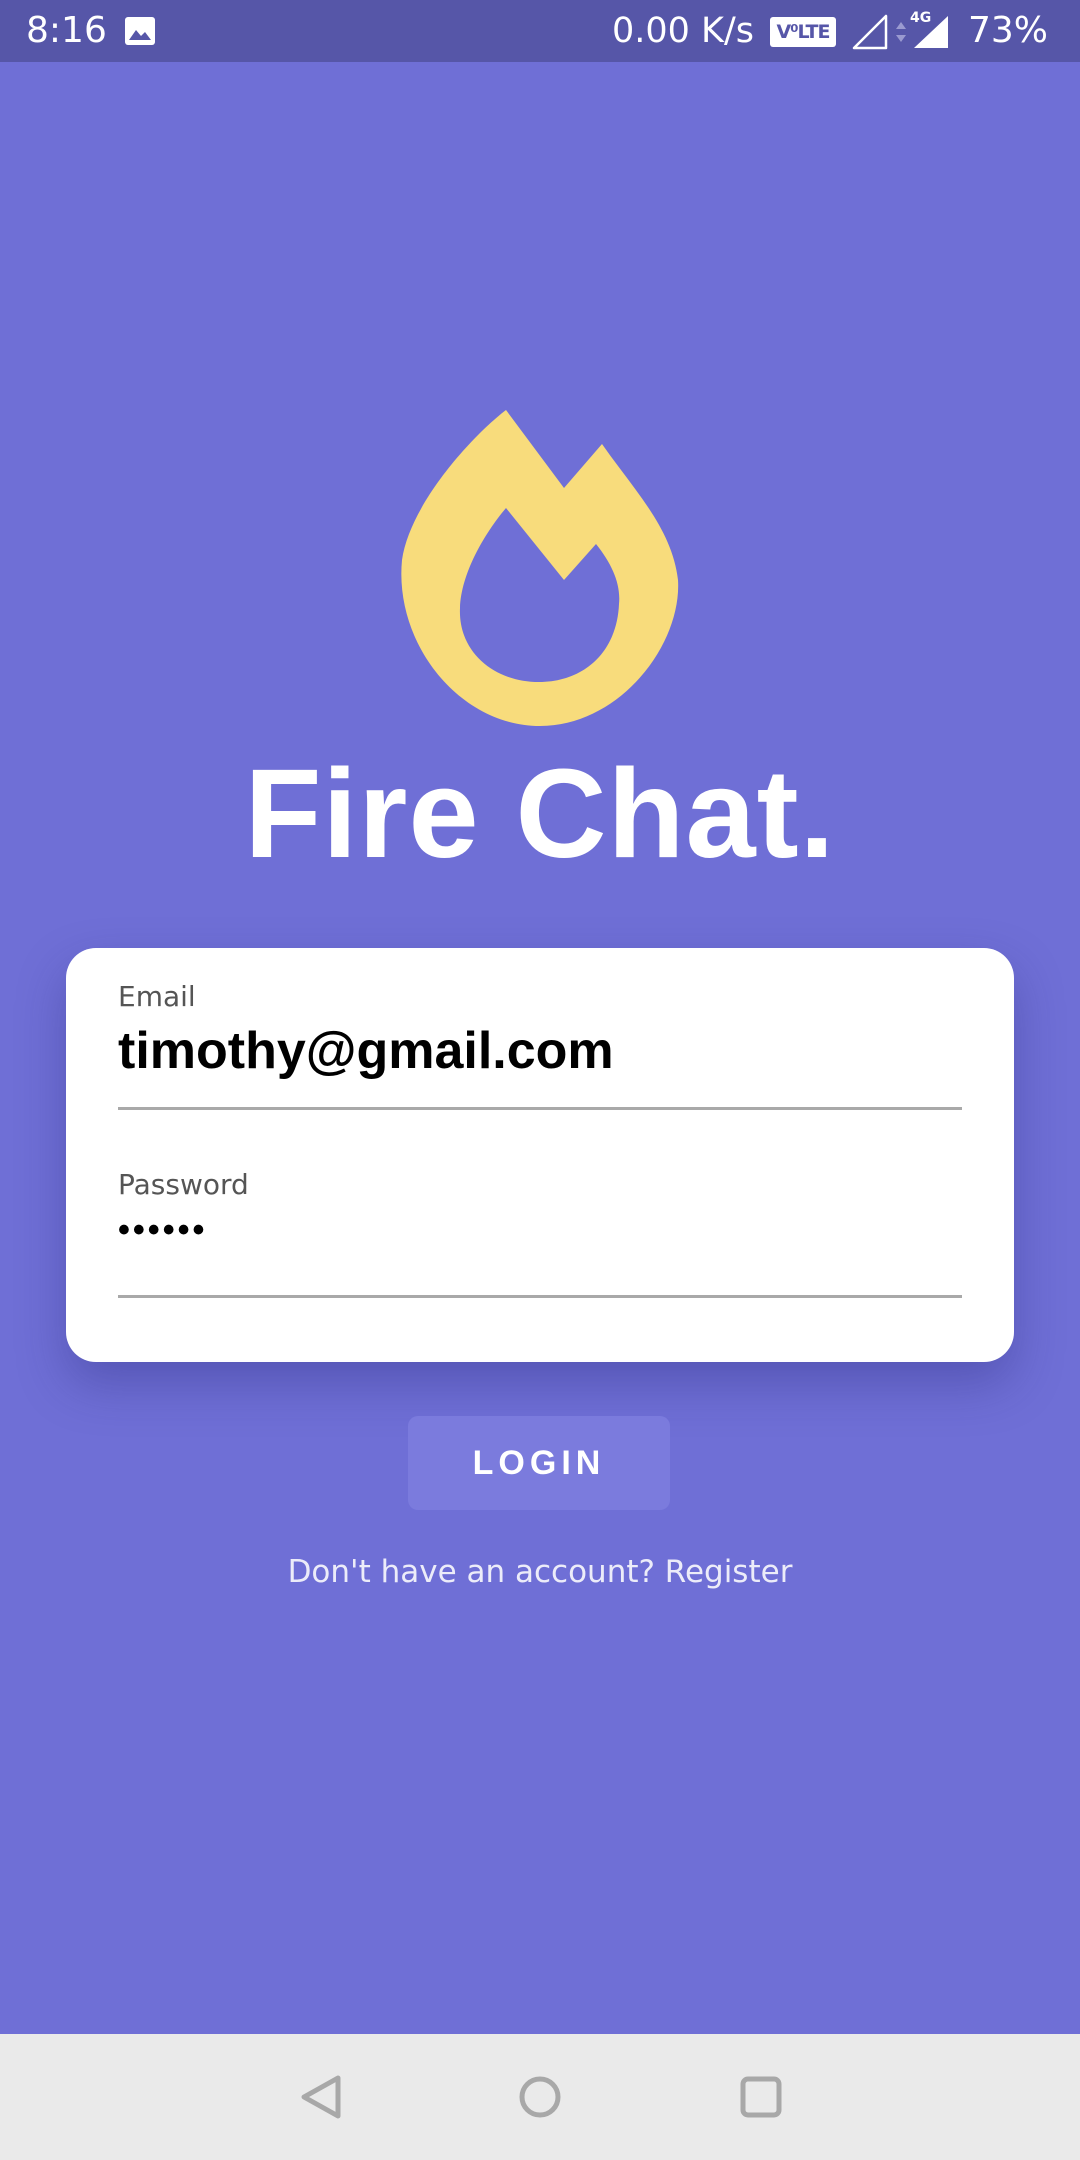  I want to click on email-label: Email, so click(157, 996).